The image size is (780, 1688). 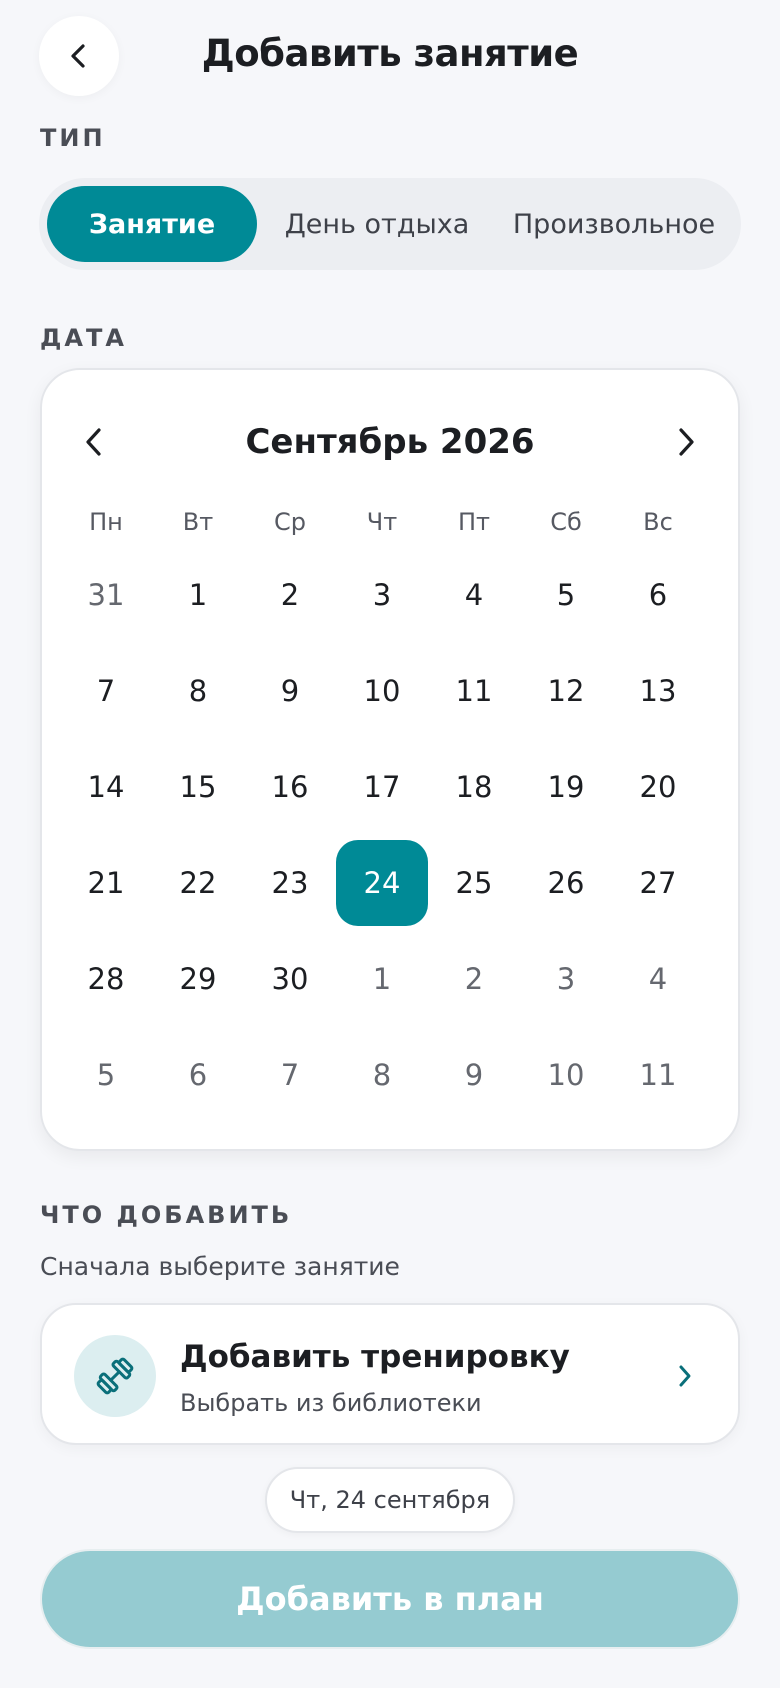 I want to click on calendar-day-outside-month: 3, so click(x=566, y=979).